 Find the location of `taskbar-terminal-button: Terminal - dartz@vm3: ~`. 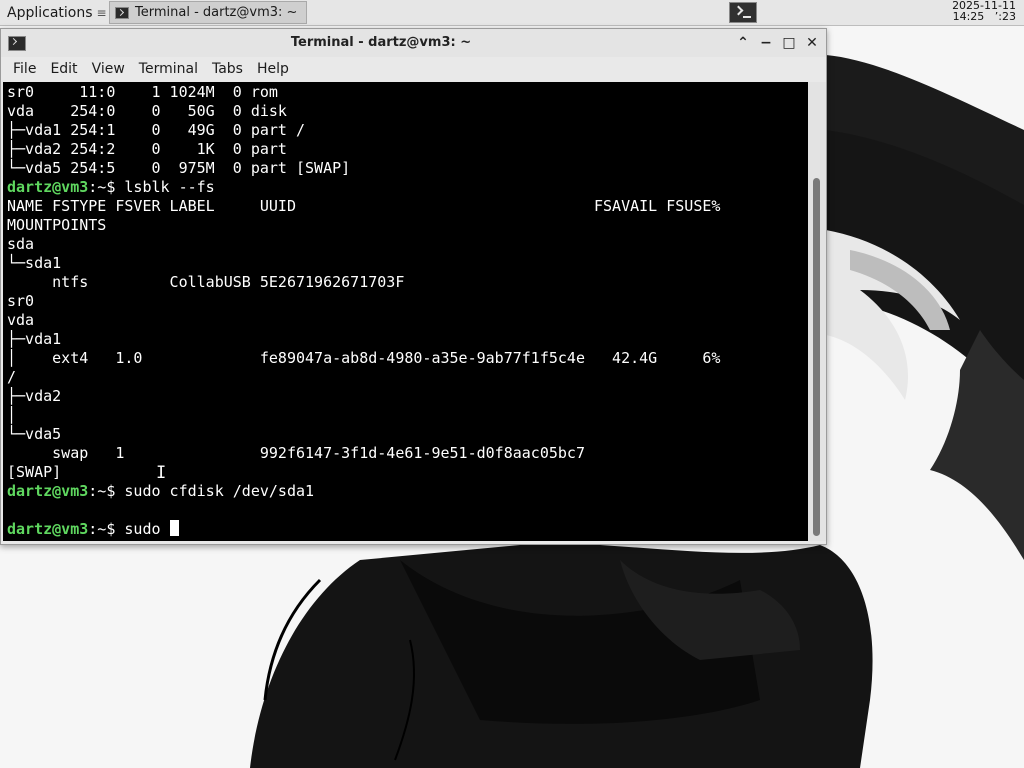

taskbar-terminal-button: Terminal - dartz@vm3: ~ is located at coordinates (208, 12).